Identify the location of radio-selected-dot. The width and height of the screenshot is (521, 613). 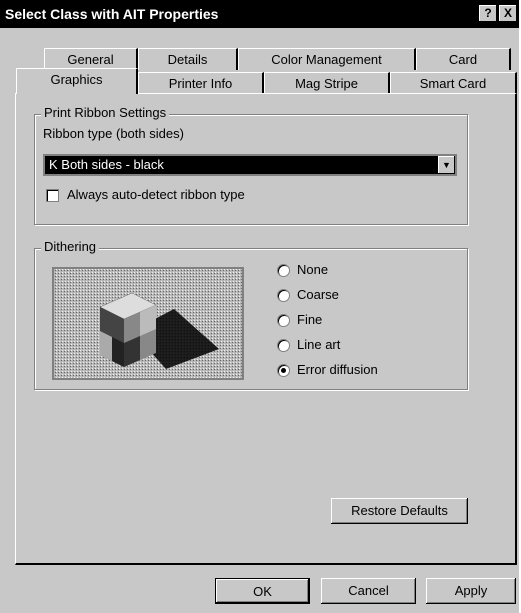
(283, 370).